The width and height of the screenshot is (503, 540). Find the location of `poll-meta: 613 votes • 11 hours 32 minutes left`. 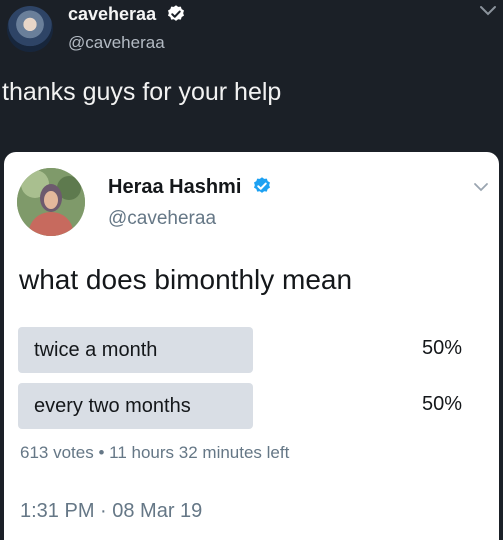

poll-meta: 613 votes • 11 hours 32 minutes left is located at coordinates (154, 453).